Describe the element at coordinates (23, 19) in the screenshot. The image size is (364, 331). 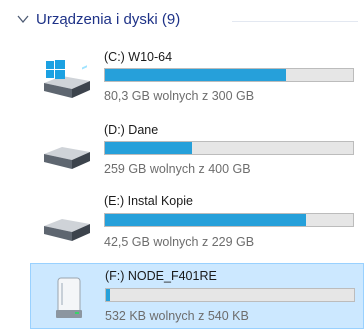
I see `chevron-down-icon` at that location.